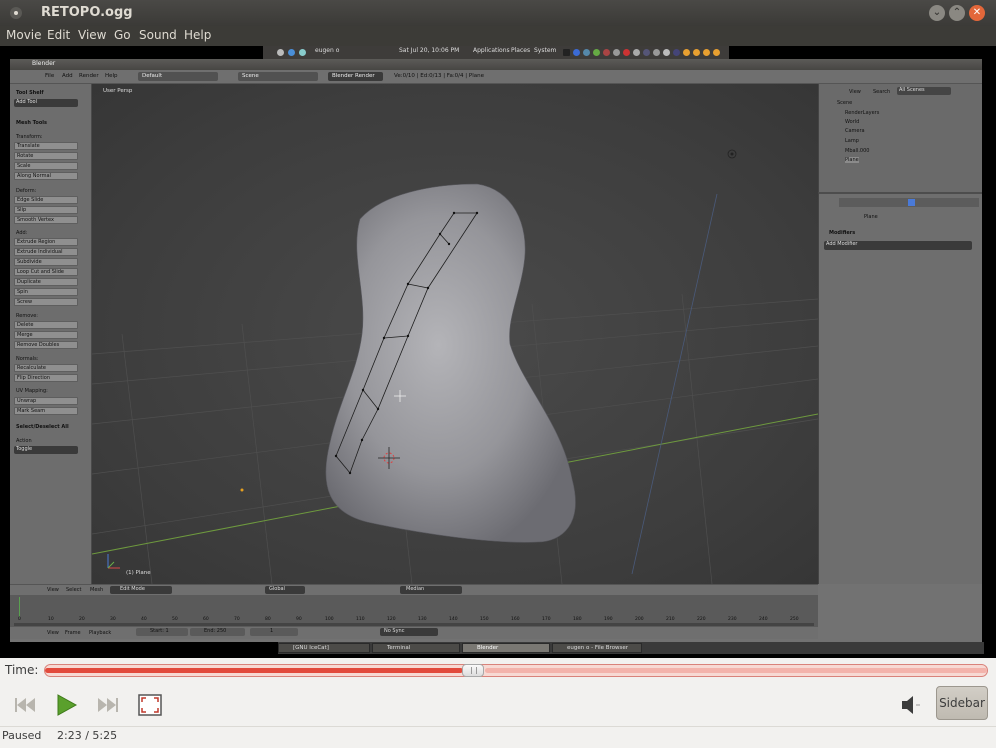 Image resolution: width=996 pixels, height=748 pixels. Describe the element at coordinates (141, 590) in the screenshot. I see `mode-select: Edit Mode` at that location.